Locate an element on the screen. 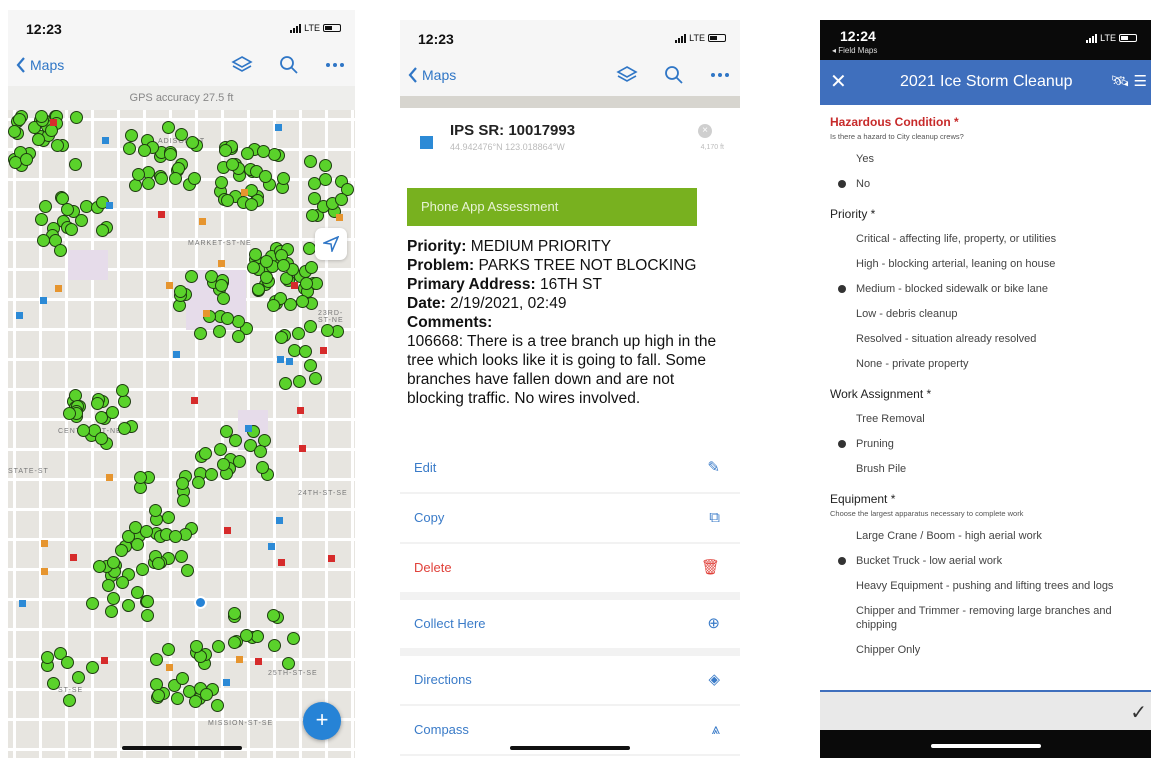 This screenshot has width=1151, height=758. radio-option: None - private property is located at coordinates (985, 364).